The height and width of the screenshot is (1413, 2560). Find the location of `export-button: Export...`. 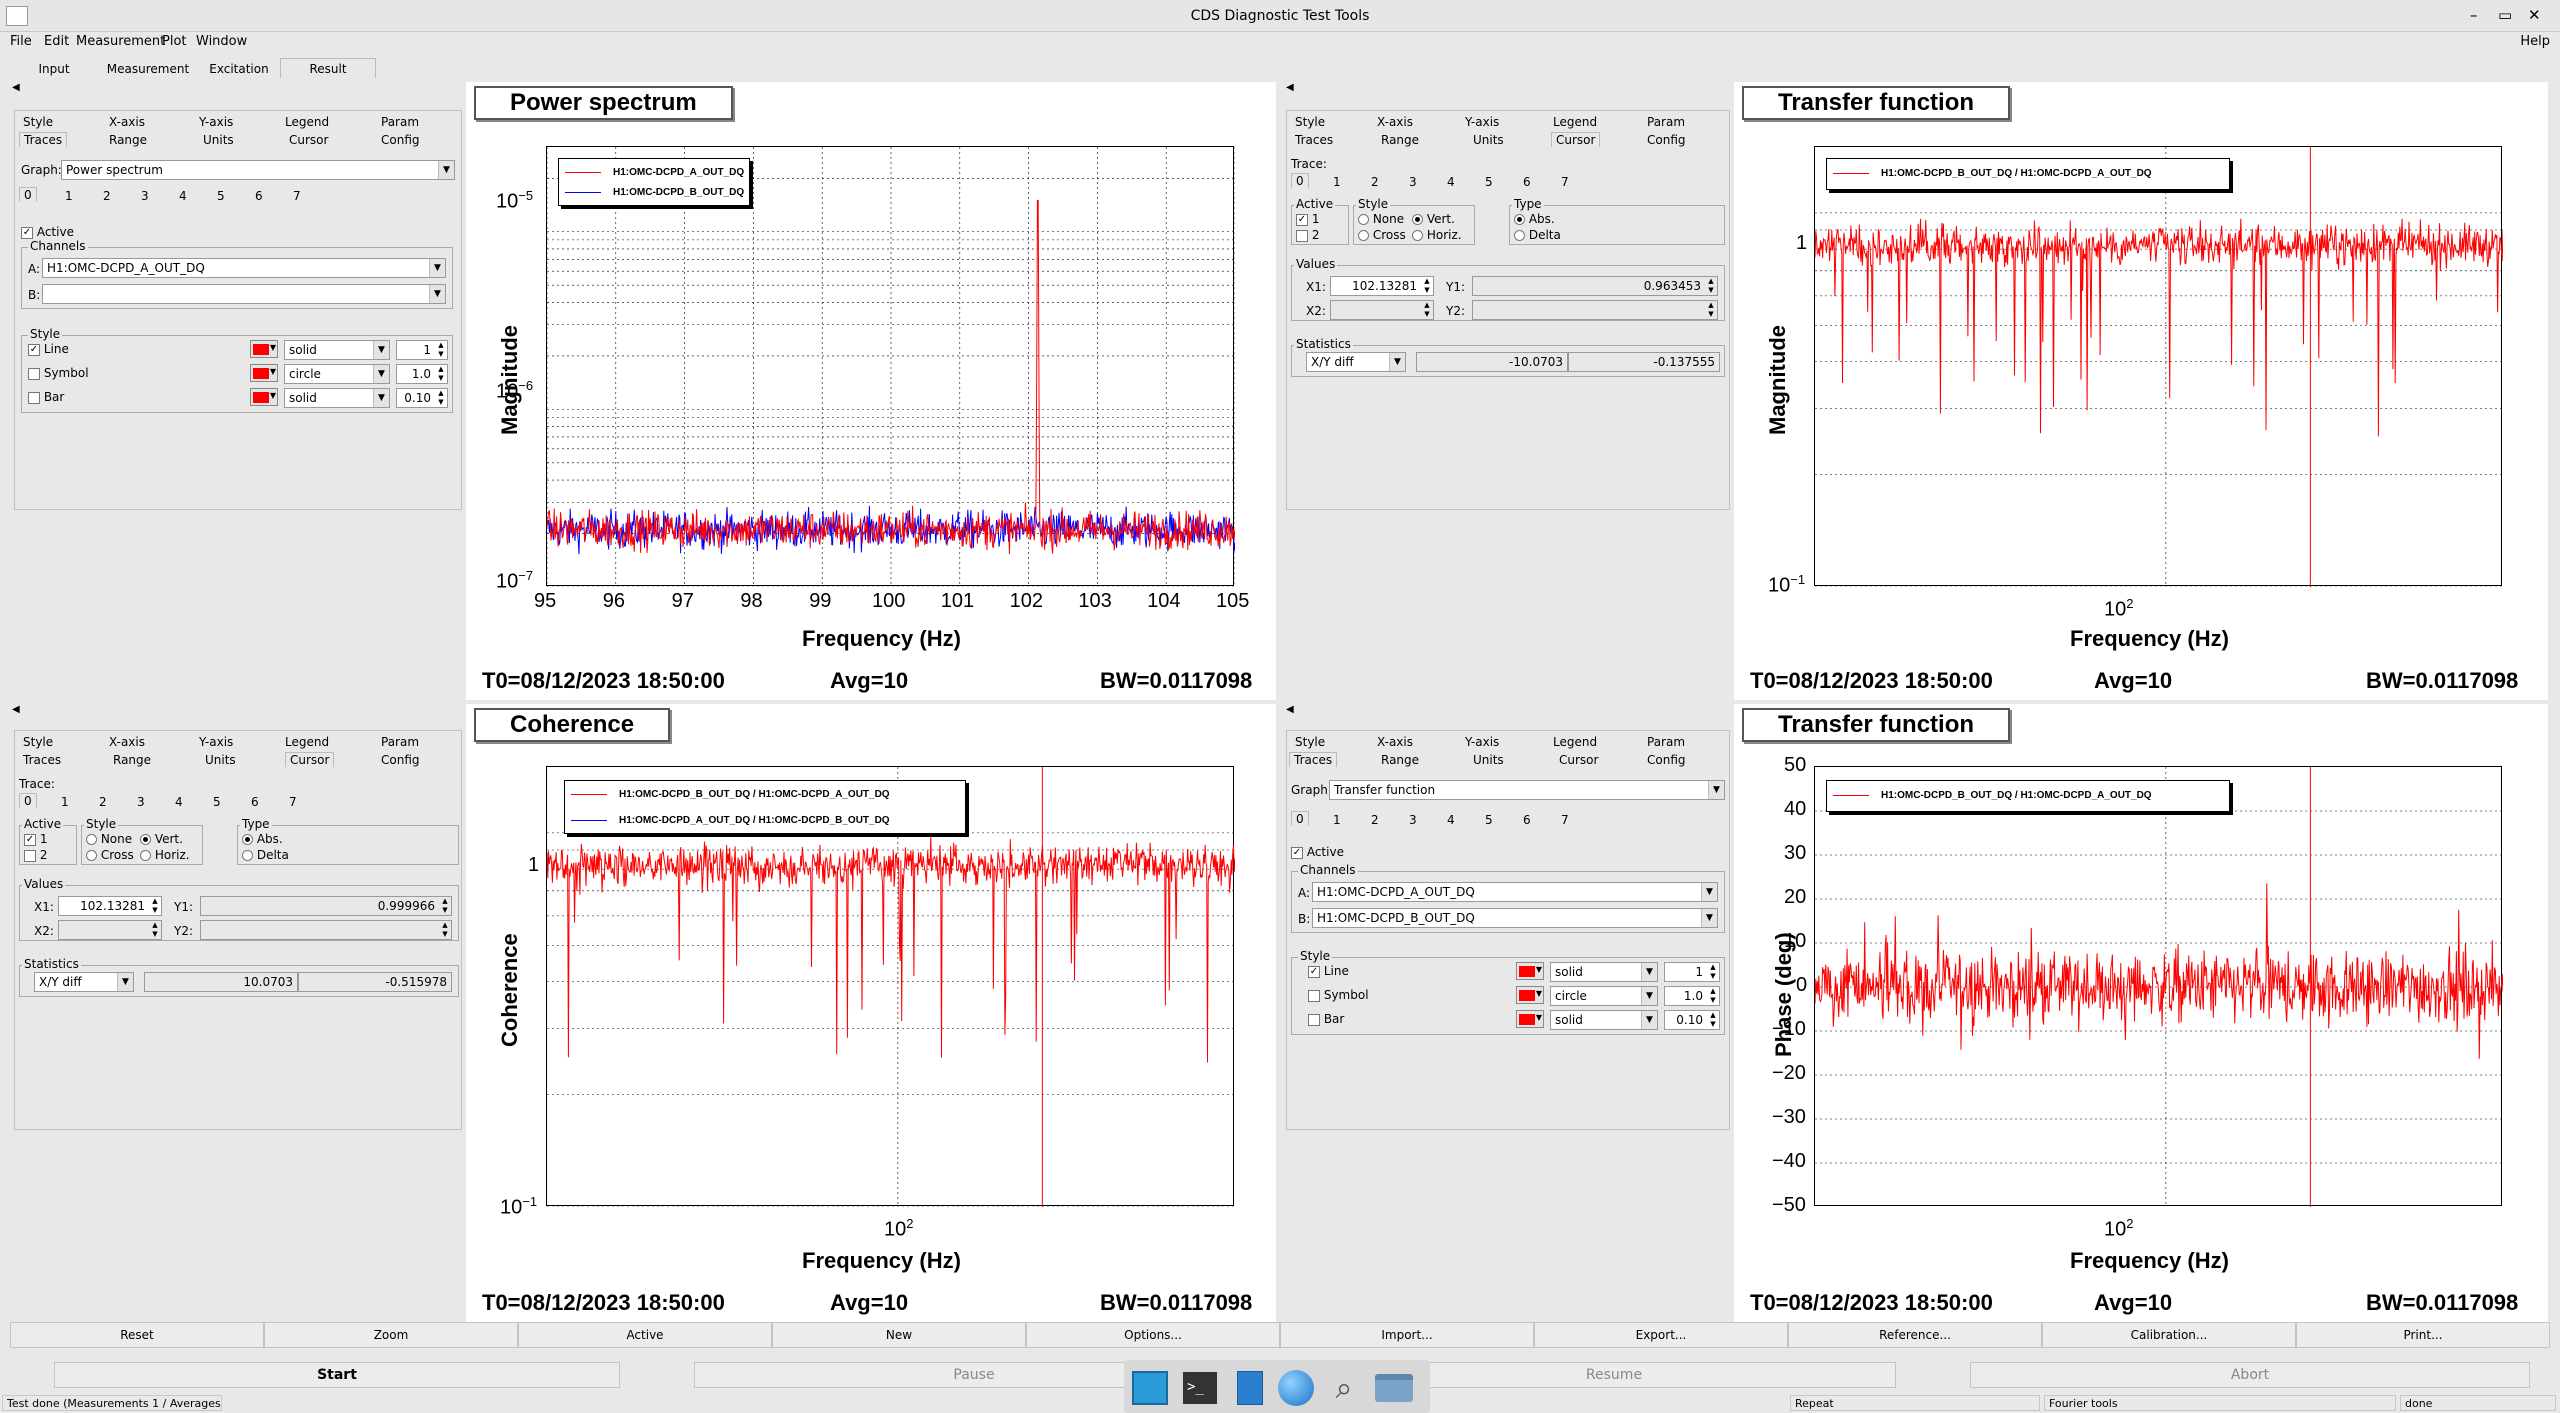

export-button: Export... is located at coordinates (1661, 1335).